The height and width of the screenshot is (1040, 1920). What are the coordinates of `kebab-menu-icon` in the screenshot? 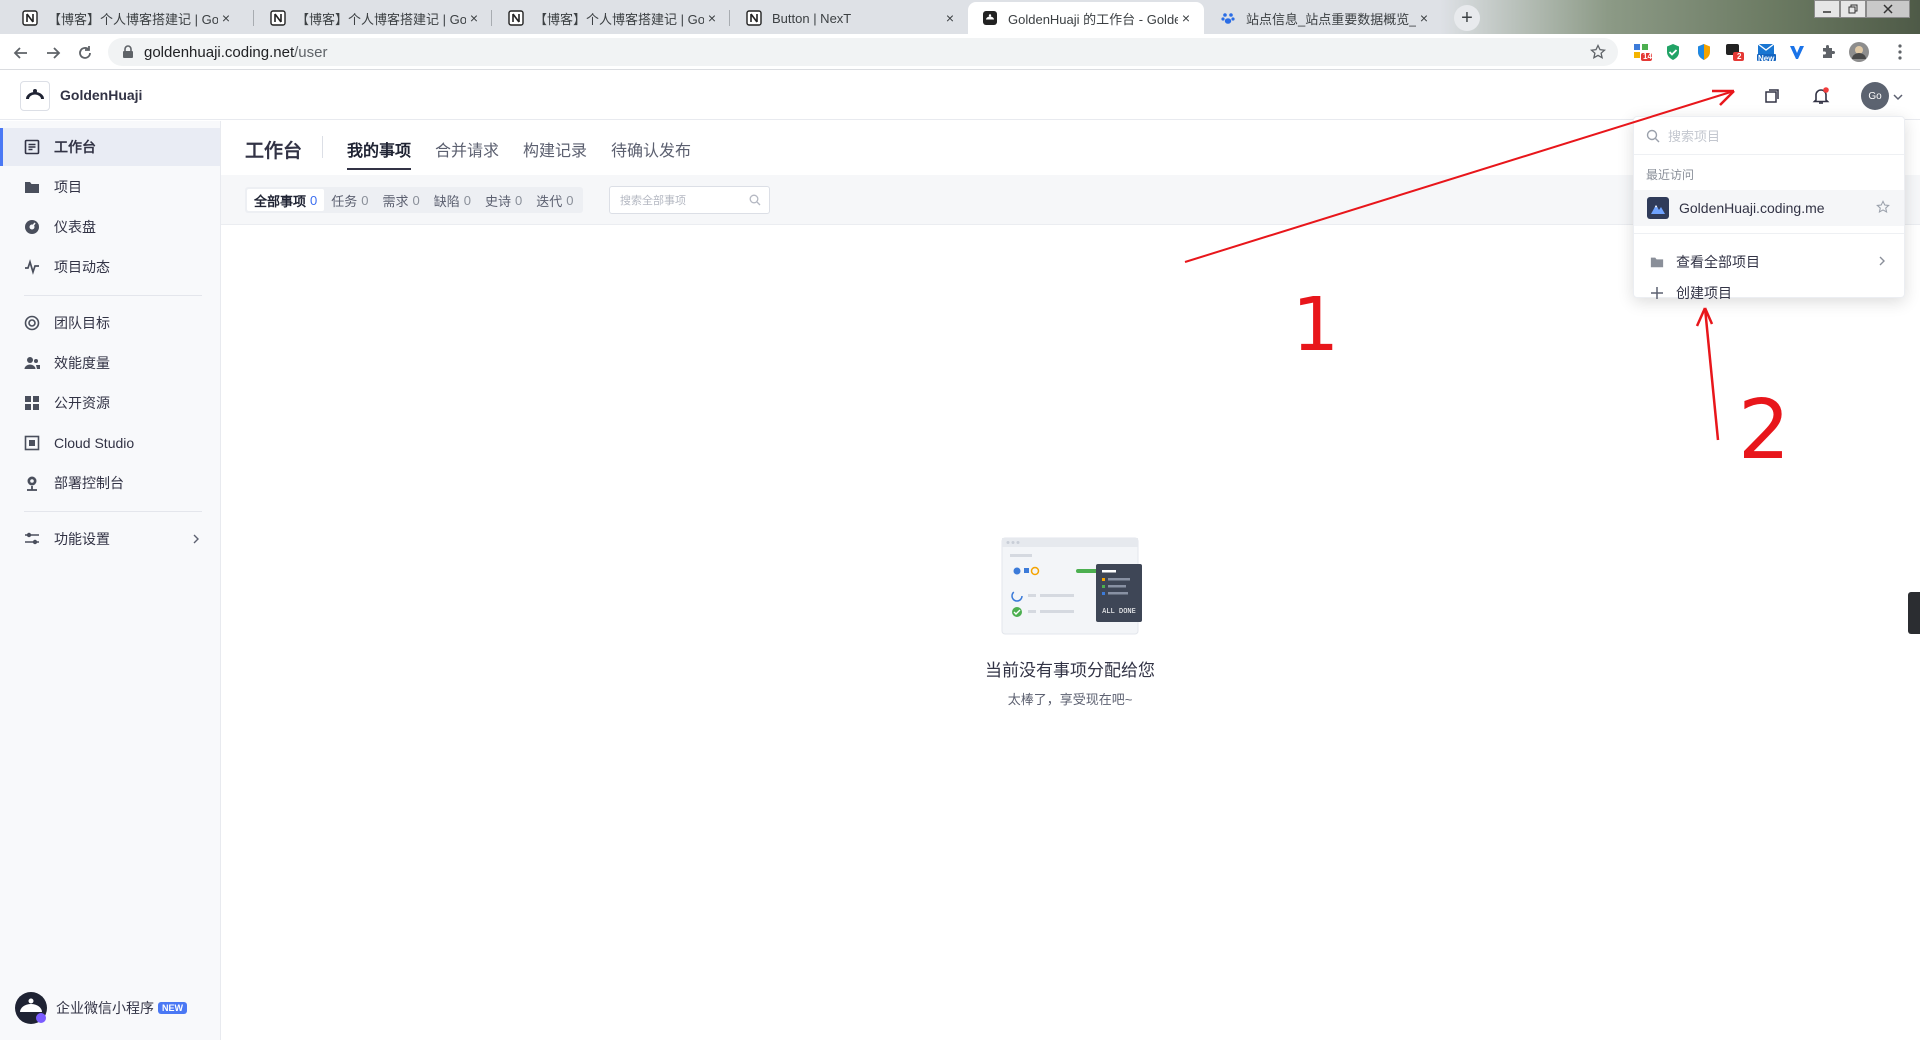 It's located at (1900, 52).